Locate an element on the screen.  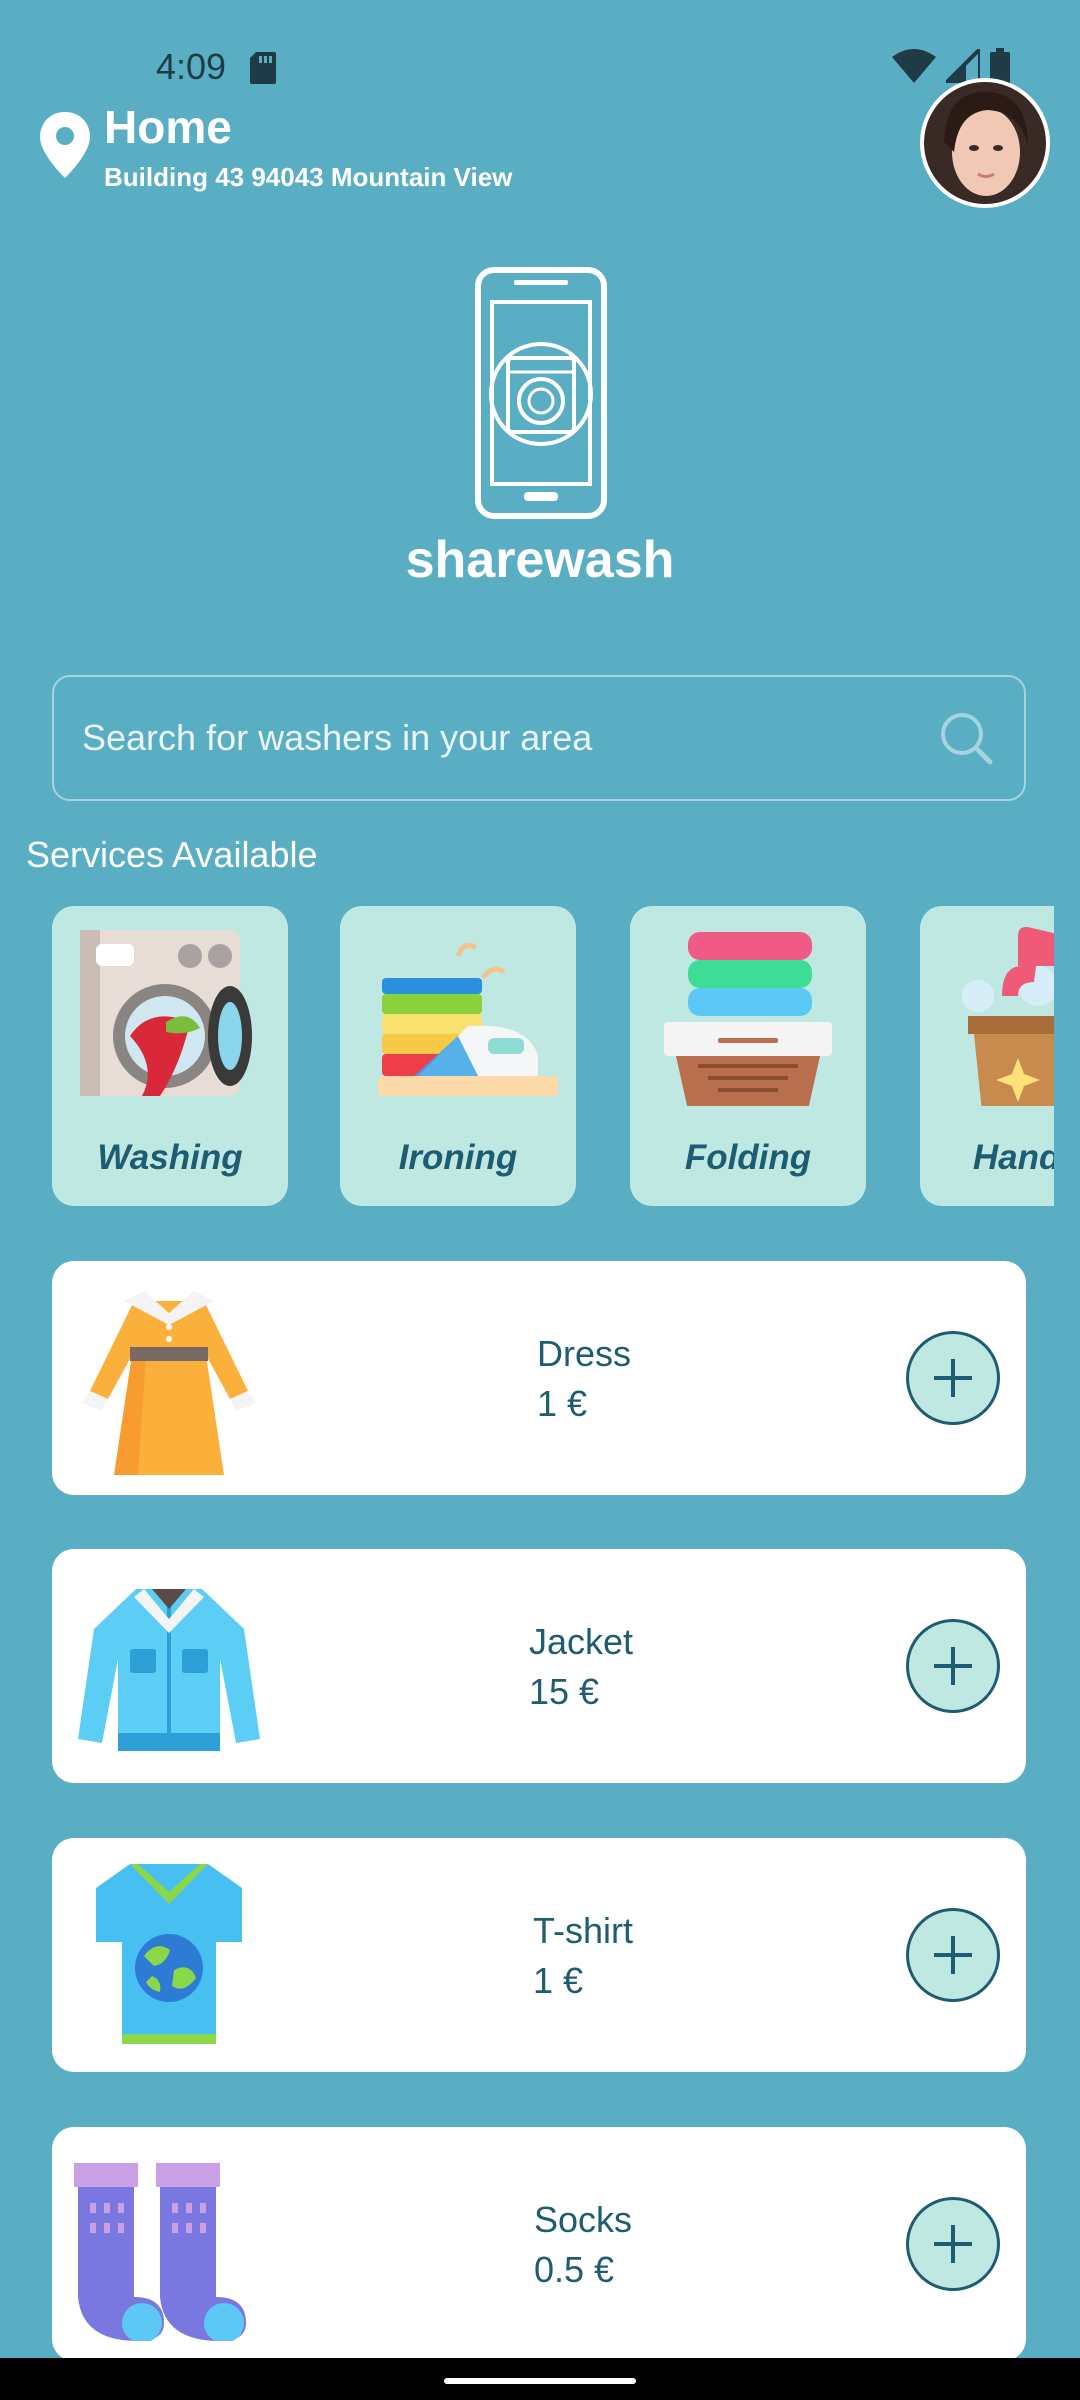
item-card-socks: Socks 0.5 € is located at coordinates (539, 2244).